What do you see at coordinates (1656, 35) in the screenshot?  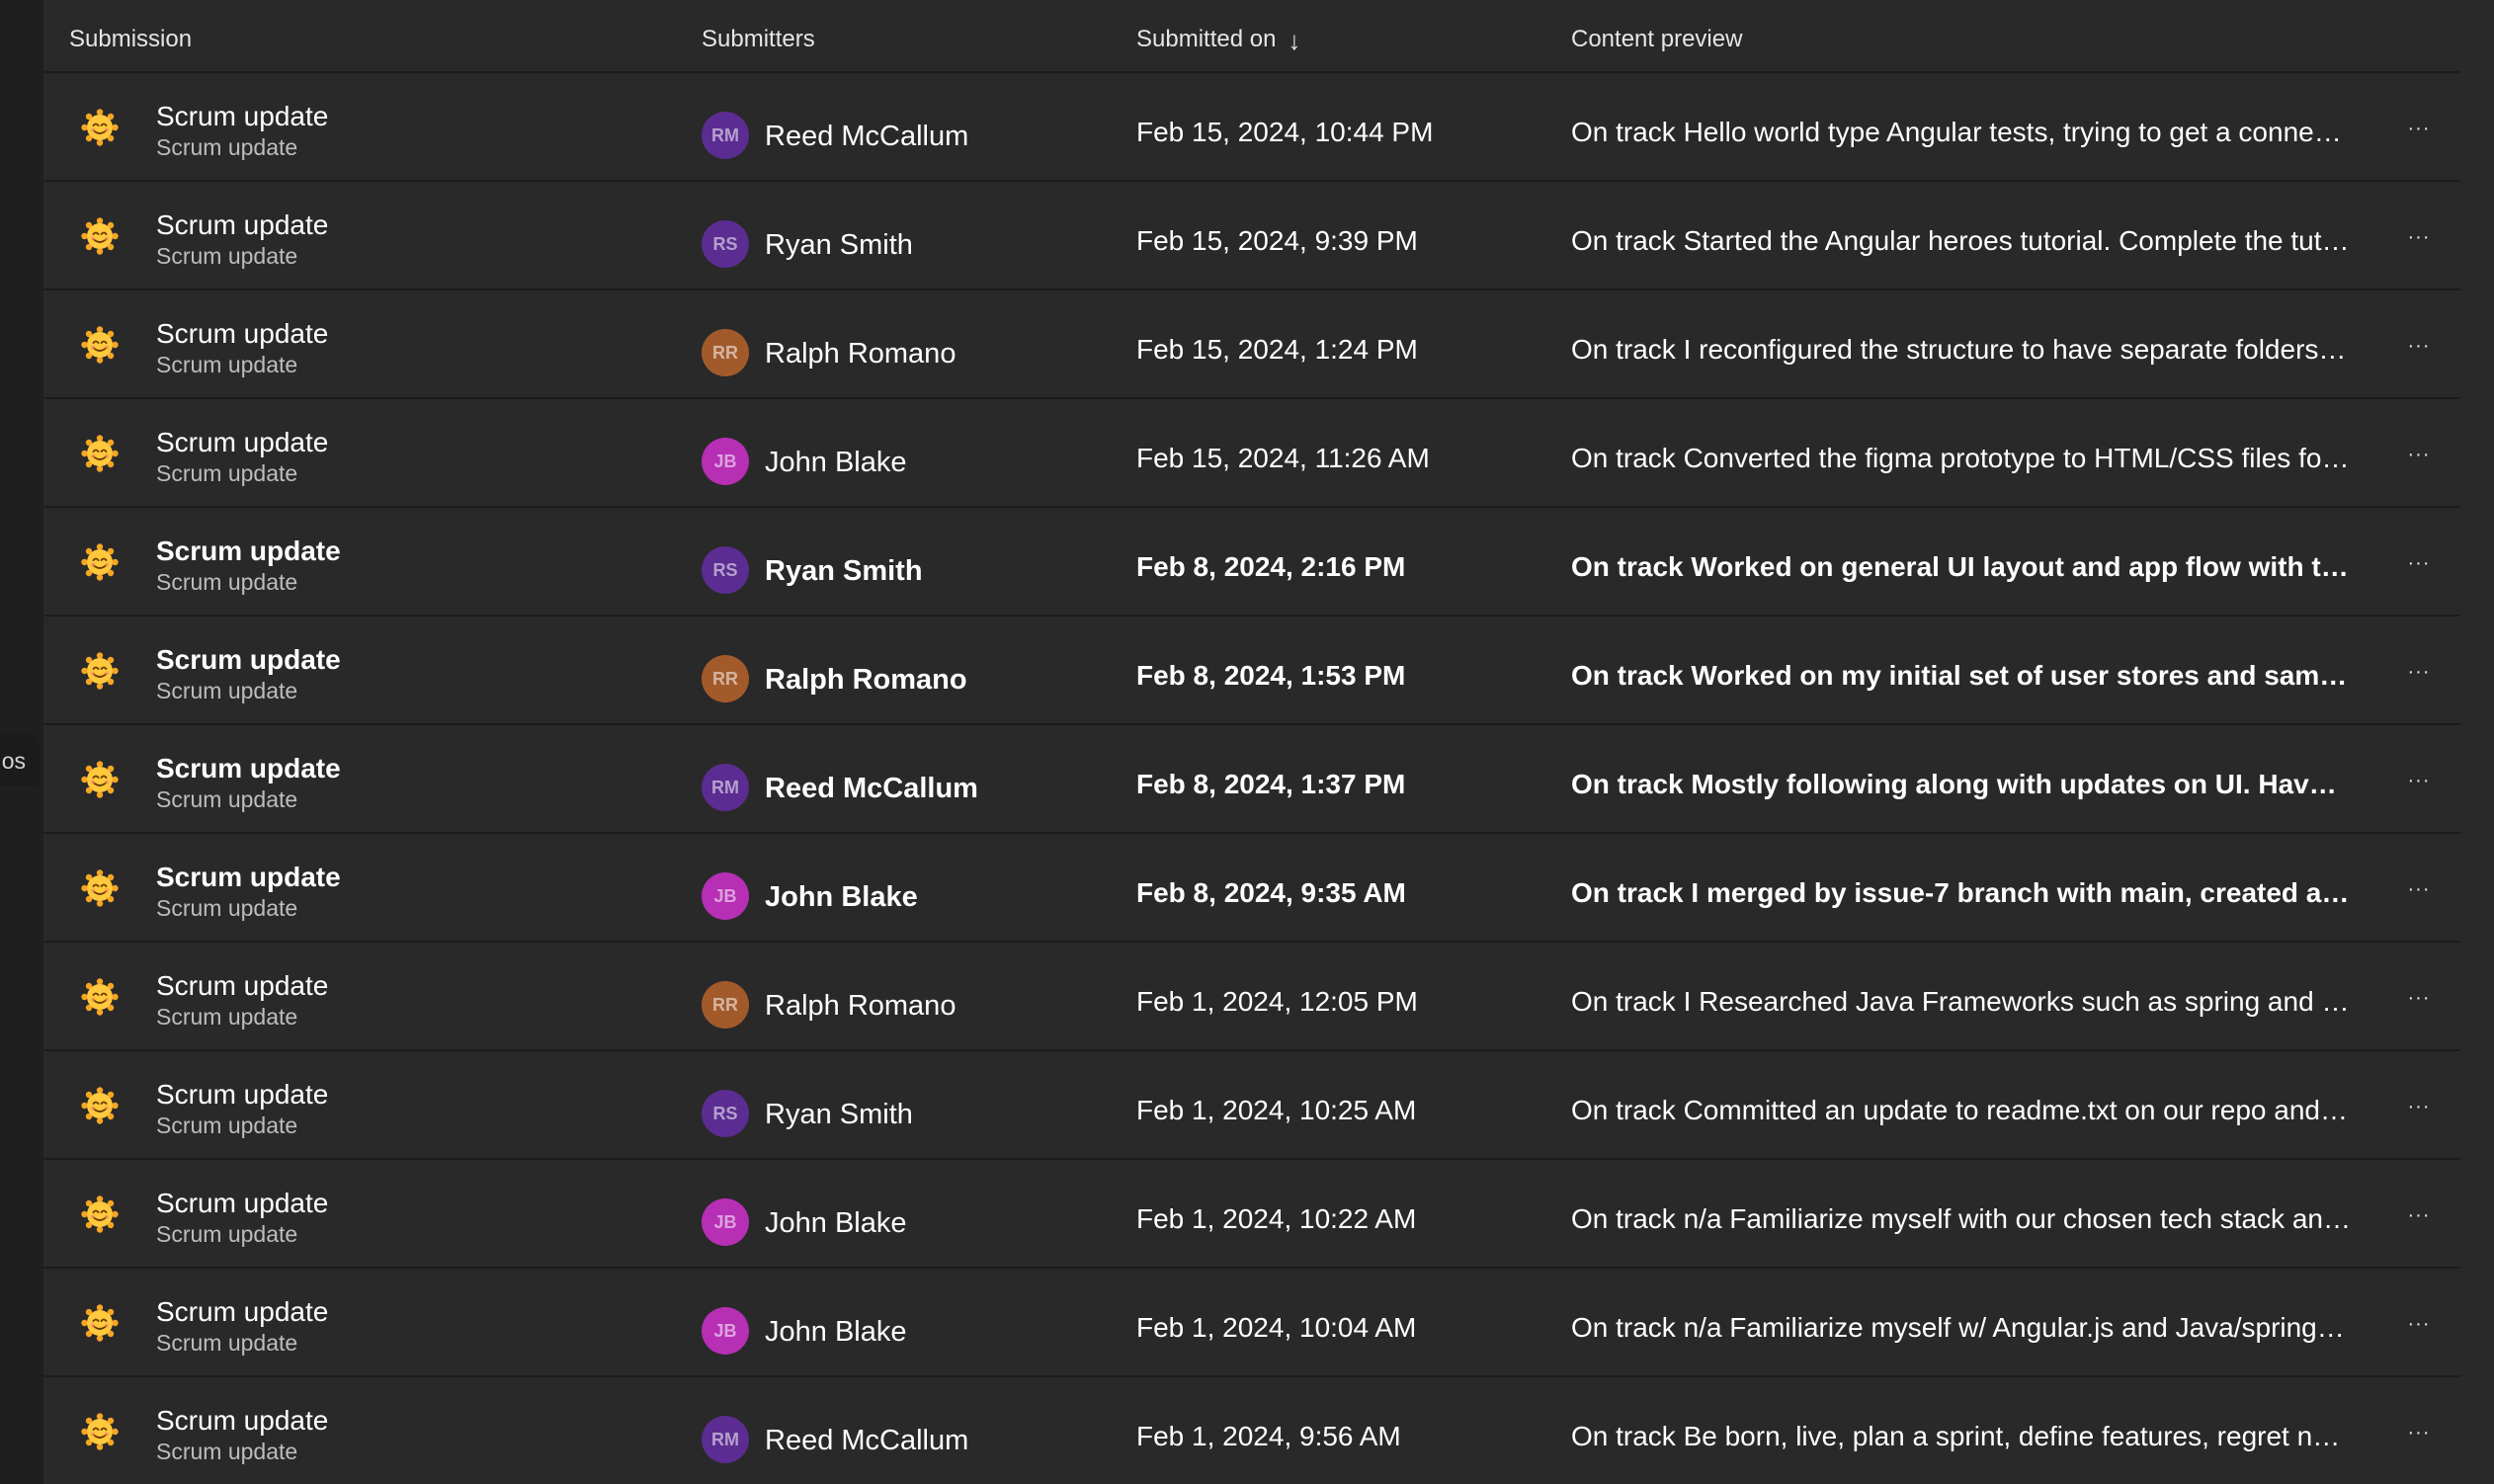 I see `column-header-content-preview: Content preview` at bounding box center [1656, 35].